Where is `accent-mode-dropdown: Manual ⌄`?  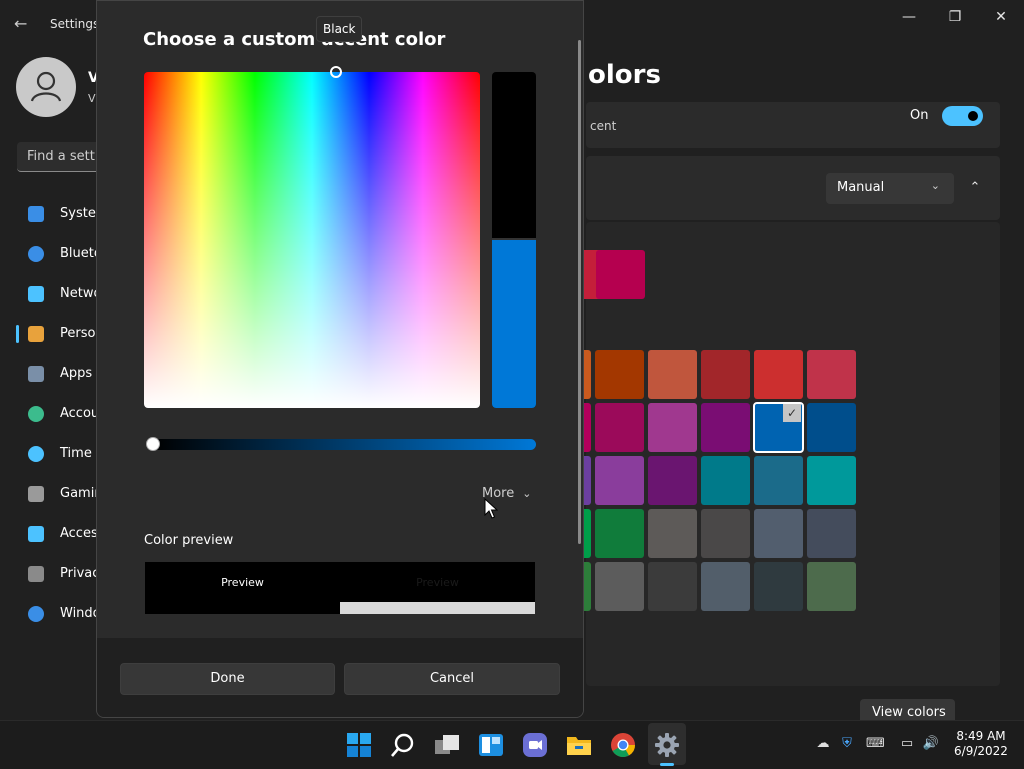
accent-mode-dropdown: Manual ⌄ is located at coordinates (890, 188).